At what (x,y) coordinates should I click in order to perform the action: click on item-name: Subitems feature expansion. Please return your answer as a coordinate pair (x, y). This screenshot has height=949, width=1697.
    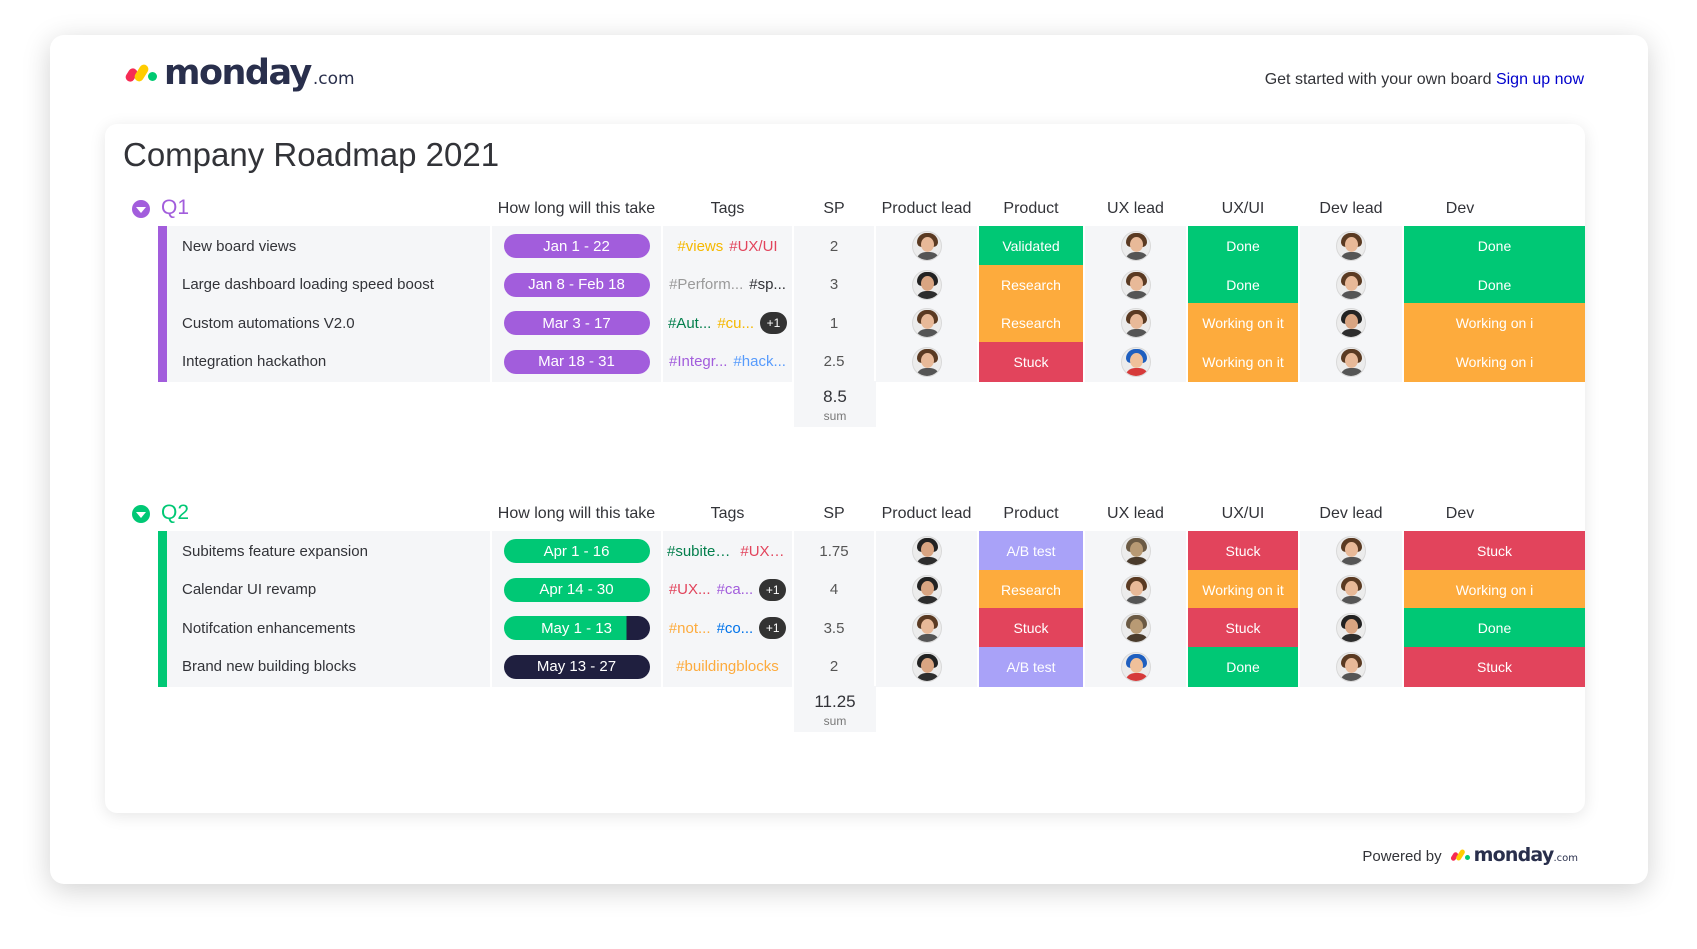
    Looking at the image, I should click on (328, 551).